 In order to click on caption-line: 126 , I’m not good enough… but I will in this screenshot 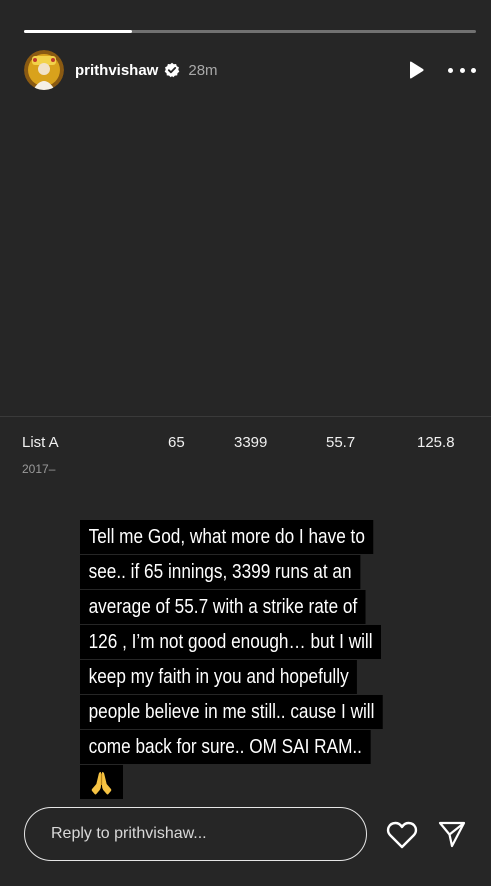, I will do `click(231, 642)`.